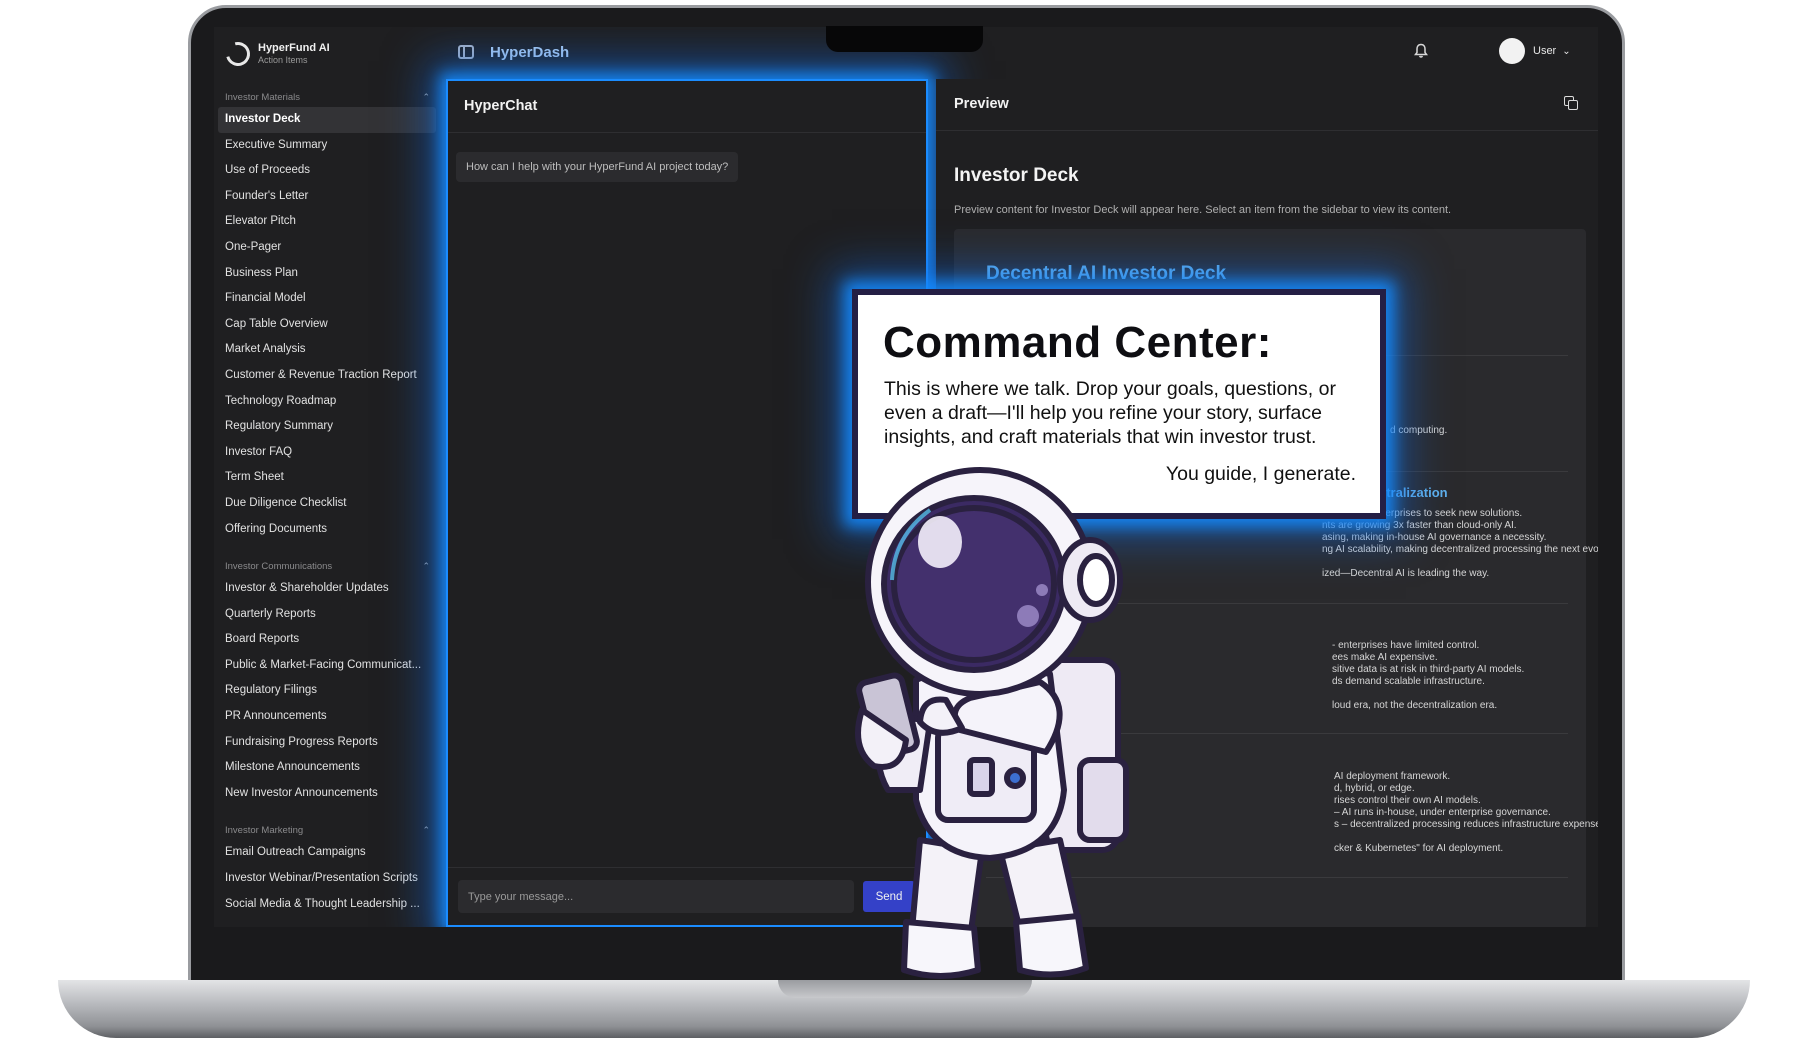  Describe the element at coordinates (325, 743) in the screenshot. I see `sidebar-item-fundraising-progress-reports: Fundraising Progress Reports` at that location.